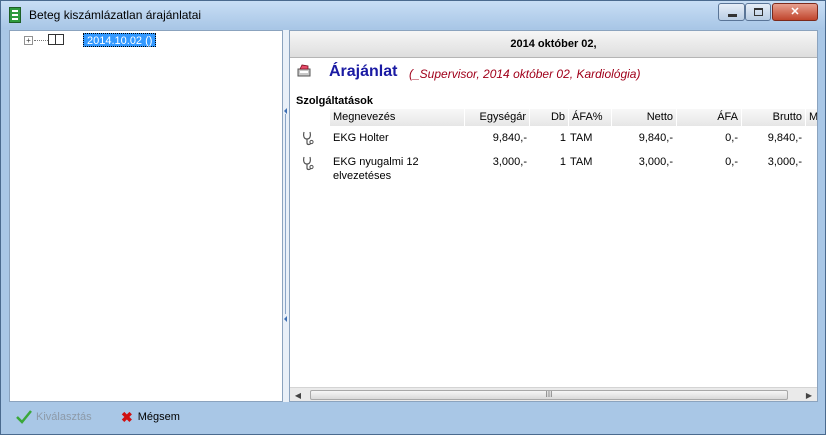 The height and width of the screenshot is (435, 826). I want to click on splitter-grip, so click(285, 214).